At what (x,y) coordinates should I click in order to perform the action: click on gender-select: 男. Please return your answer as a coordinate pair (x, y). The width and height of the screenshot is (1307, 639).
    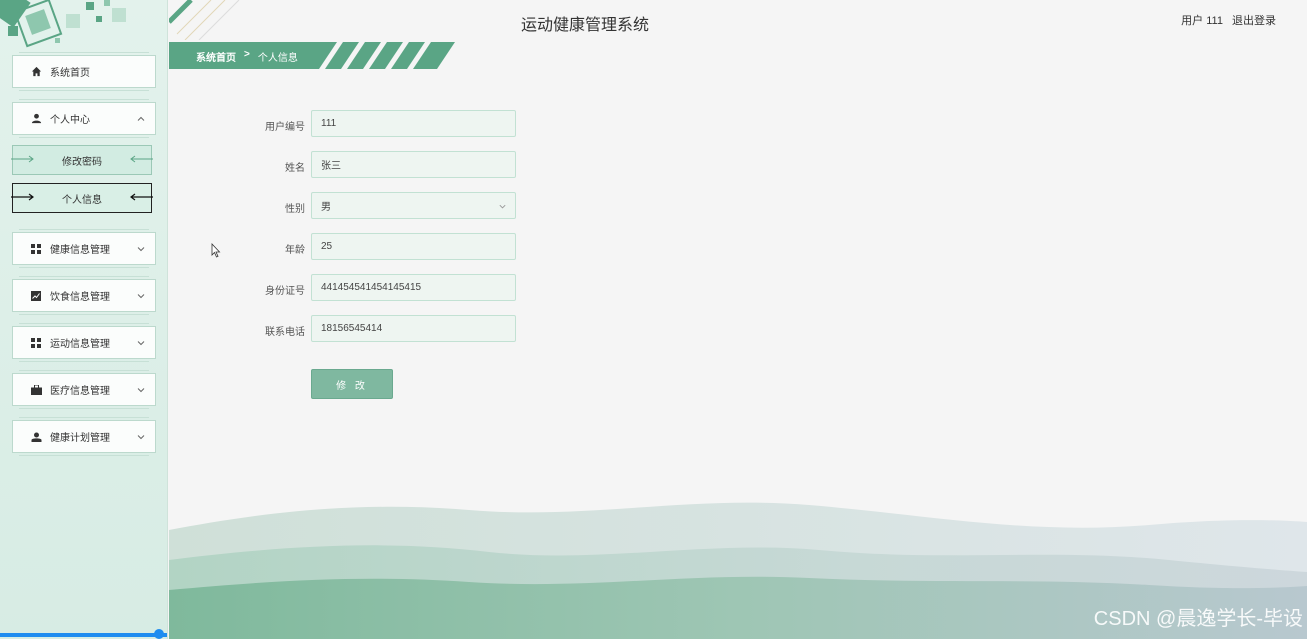
    Looking at the image, I should click on (413, 205).